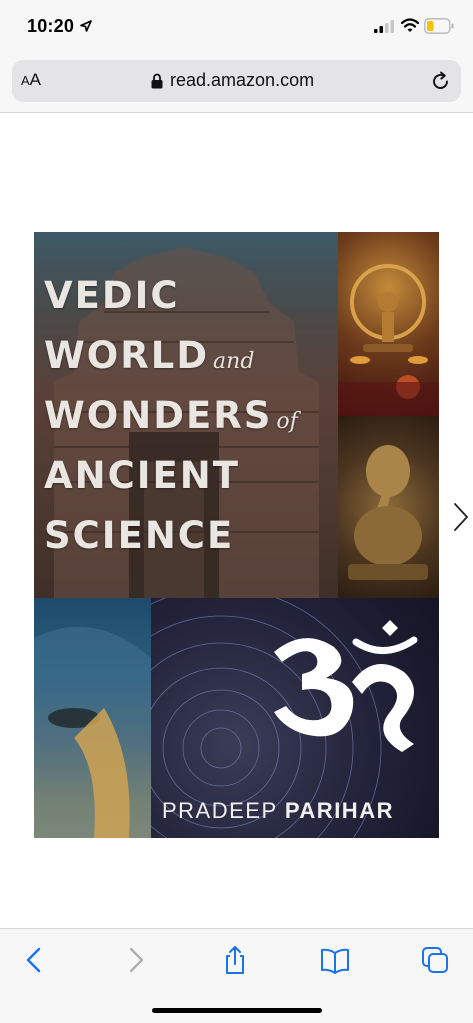 The height and width of the screenshot is (1023, 473). What do you see at coordinates (35, 960) in the screenshot?
I see `back-icon` at bounding box center [35, 960].